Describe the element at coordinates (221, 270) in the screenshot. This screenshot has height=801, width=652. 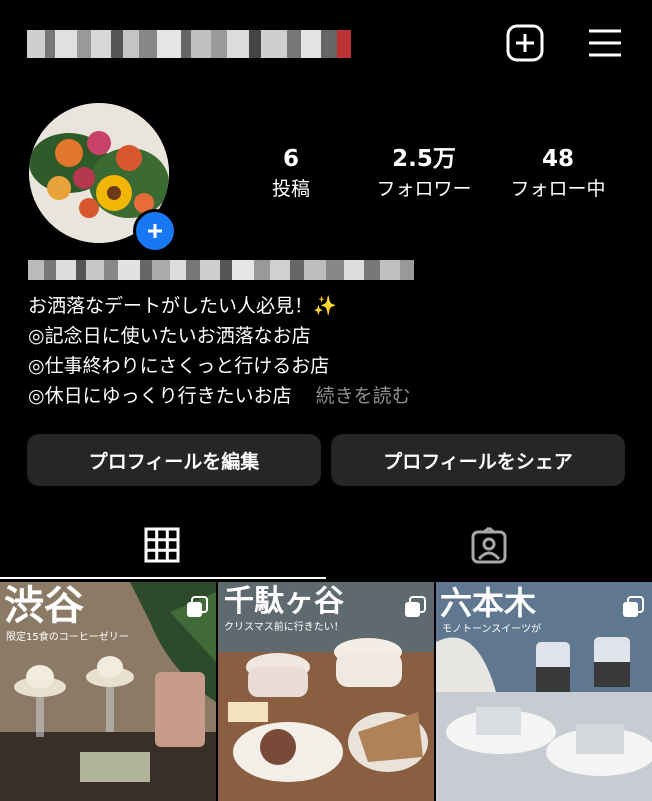
I see `display-name-blurred` at that location.